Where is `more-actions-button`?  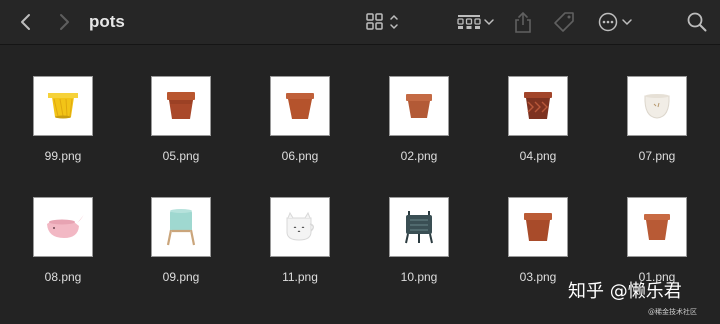
more-actions-button is located at coordinates (616, 22).